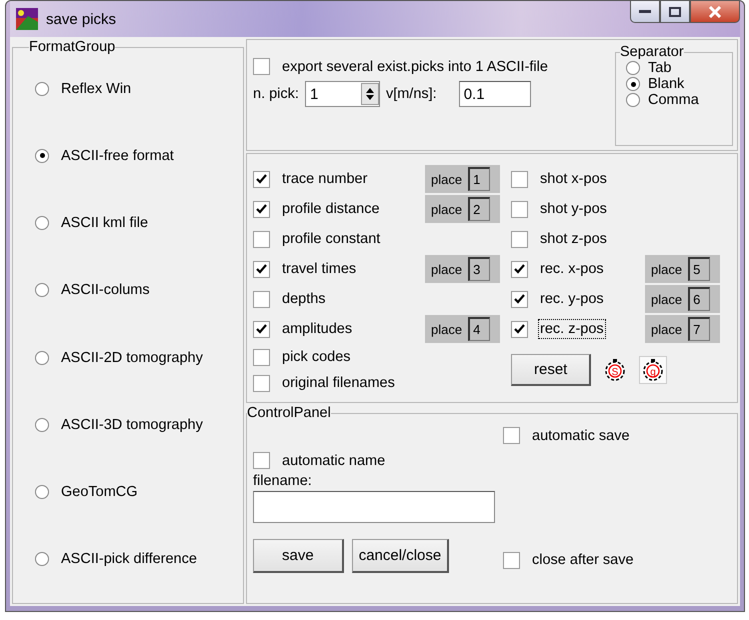 The width and height of the screenshot is (749, 620). Describe the element at coordinates (316, 357) in the screenshot. I see `checkbox-label: pick codes` at that location.